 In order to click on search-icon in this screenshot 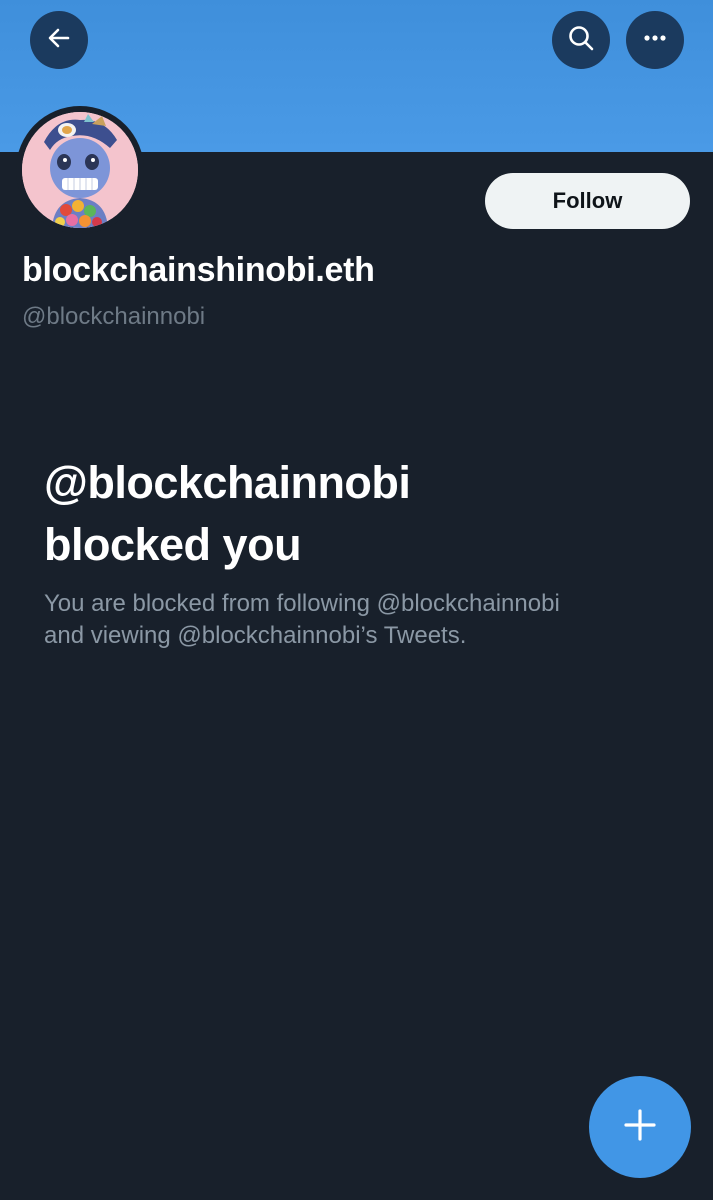, I will do `click(581, 40)`.